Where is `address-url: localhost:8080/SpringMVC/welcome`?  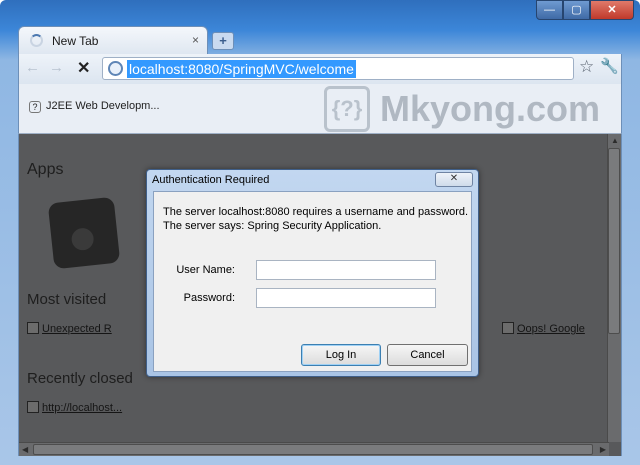
address-url: localhost:8080/SpringMVC/welcome is located at coordinates (241, 69).